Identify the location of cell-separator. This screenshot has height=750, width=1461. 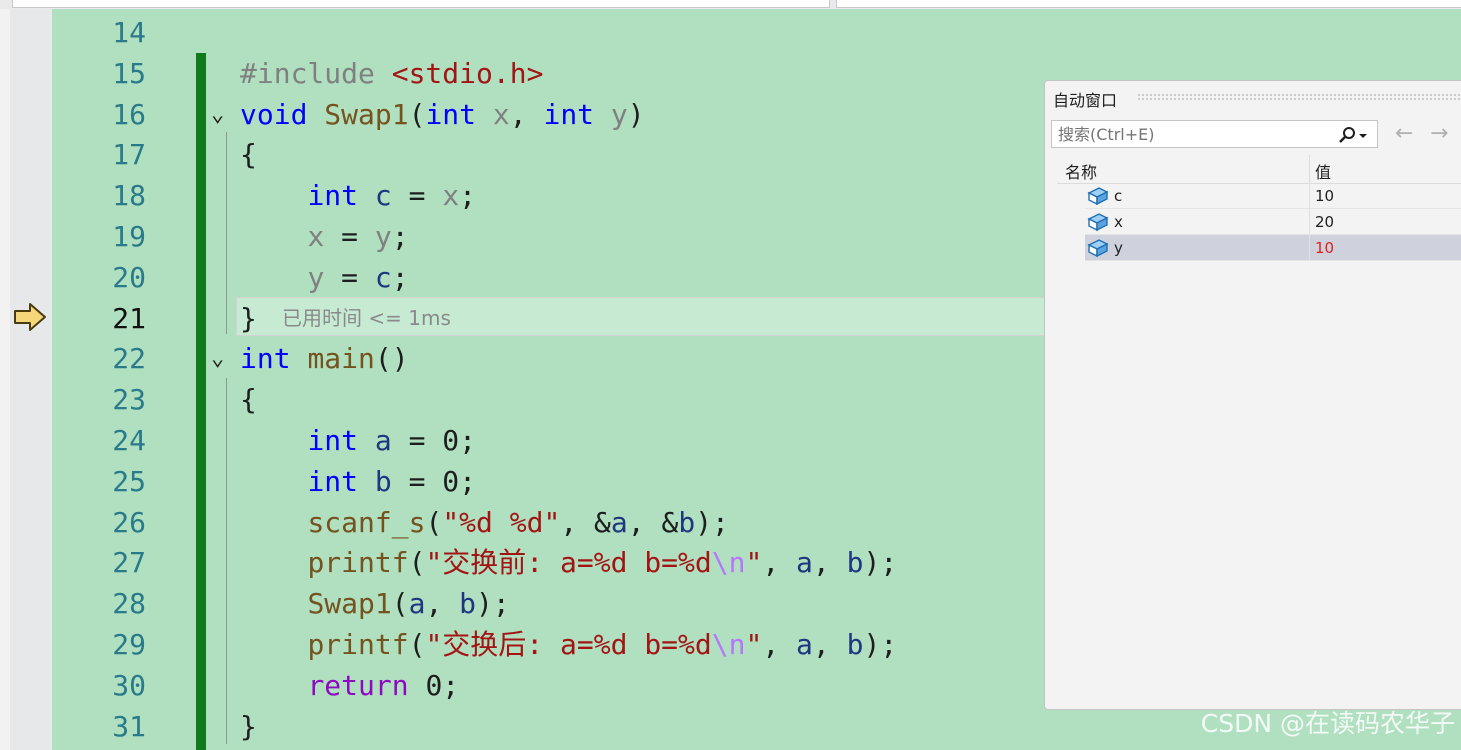
(1309, 248).